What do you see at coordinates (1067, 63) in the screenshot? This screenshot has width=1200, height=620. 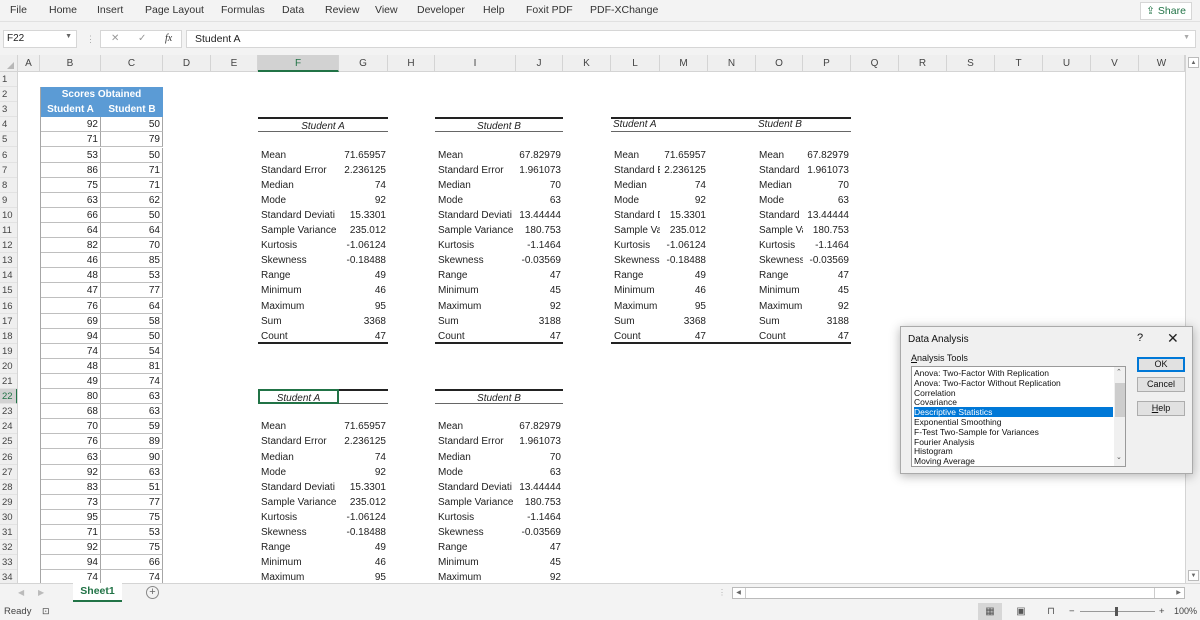 I see `column-header-u: U` at bounding box center [1067, 63].